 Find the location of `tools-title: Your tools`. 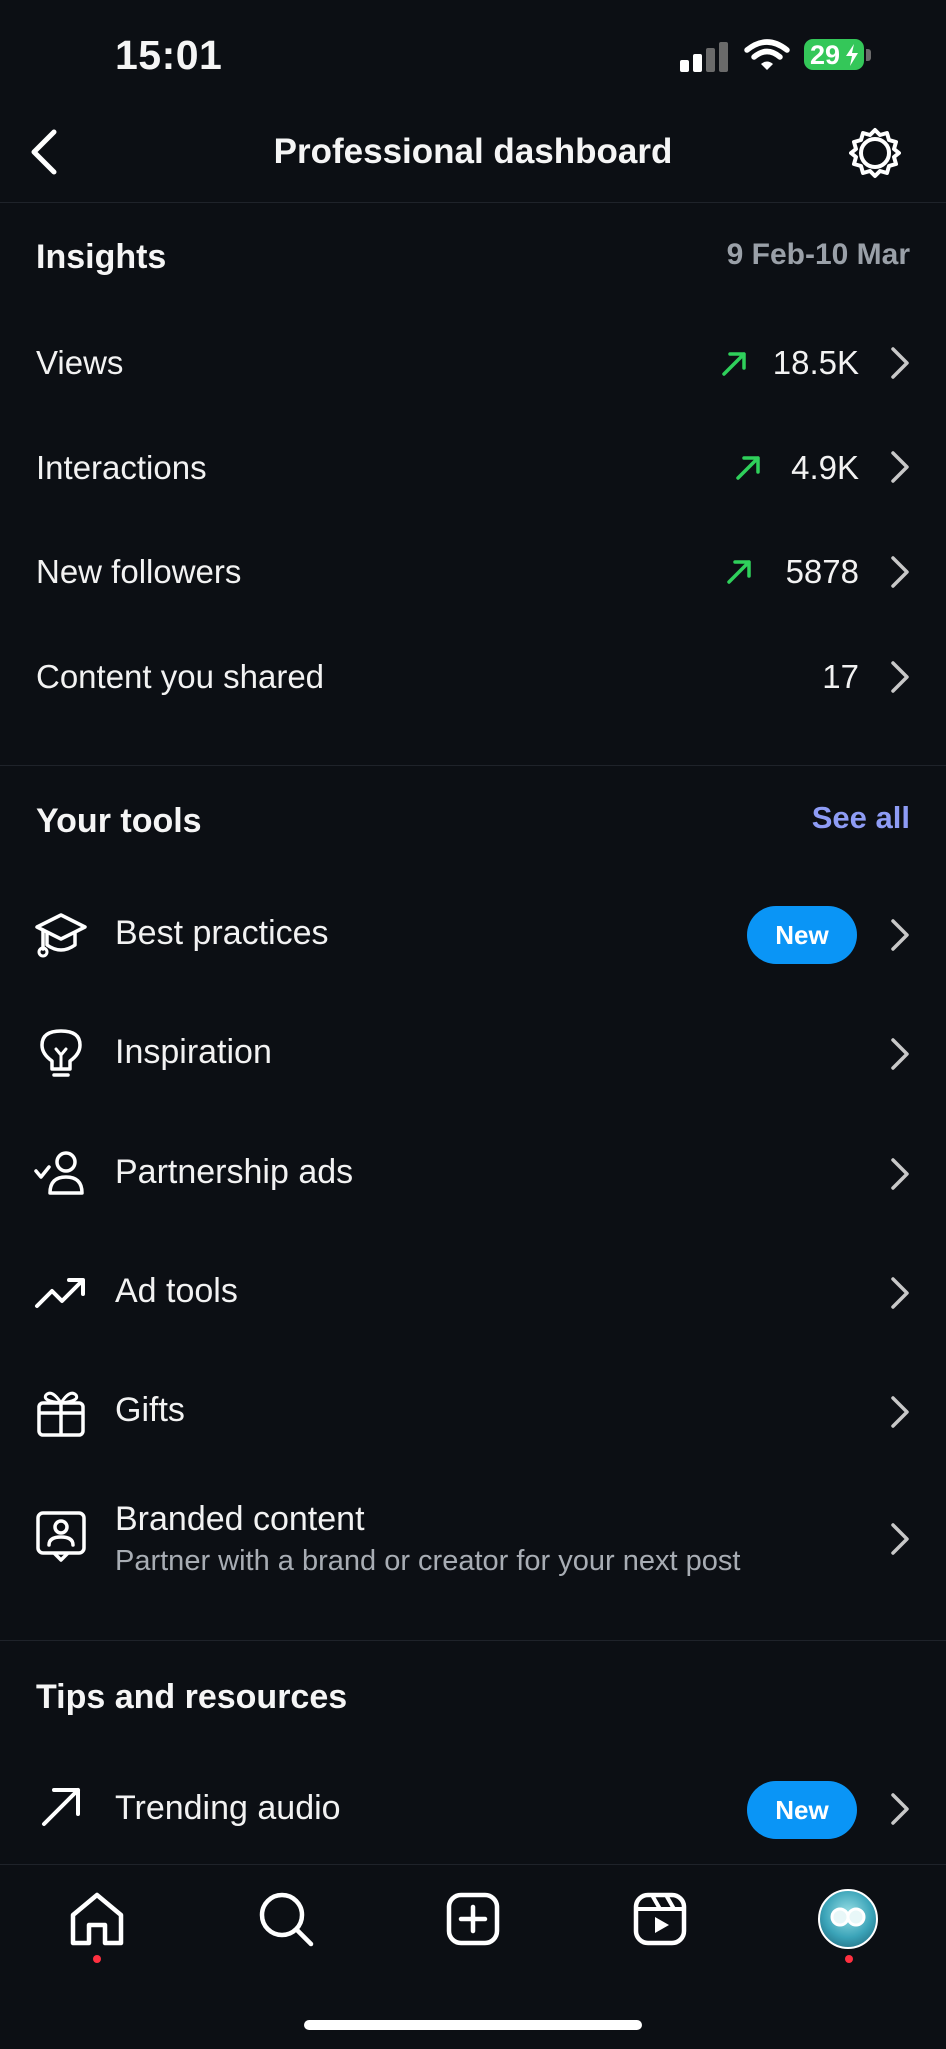

tools-title: Your tools is located at coordinates (119, 821).